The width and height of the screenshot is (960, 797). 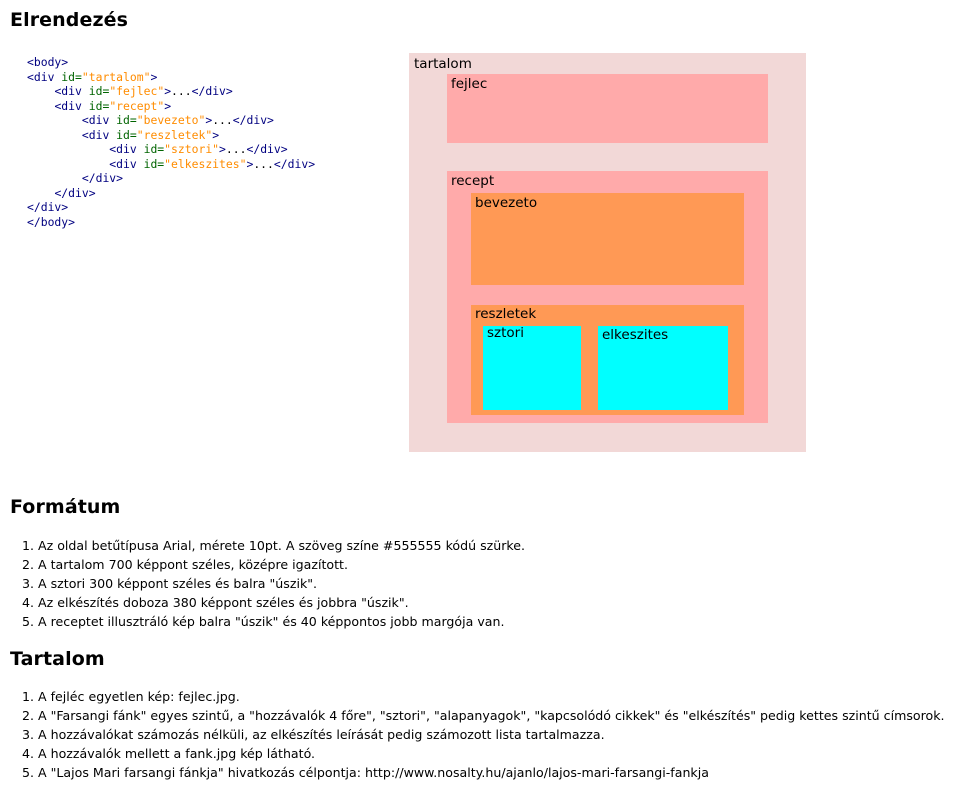 What do you see at coordinates (205, 163) in the screenshot?
I see `code-token: "elkeszites"` at bounding box center [205, 163].